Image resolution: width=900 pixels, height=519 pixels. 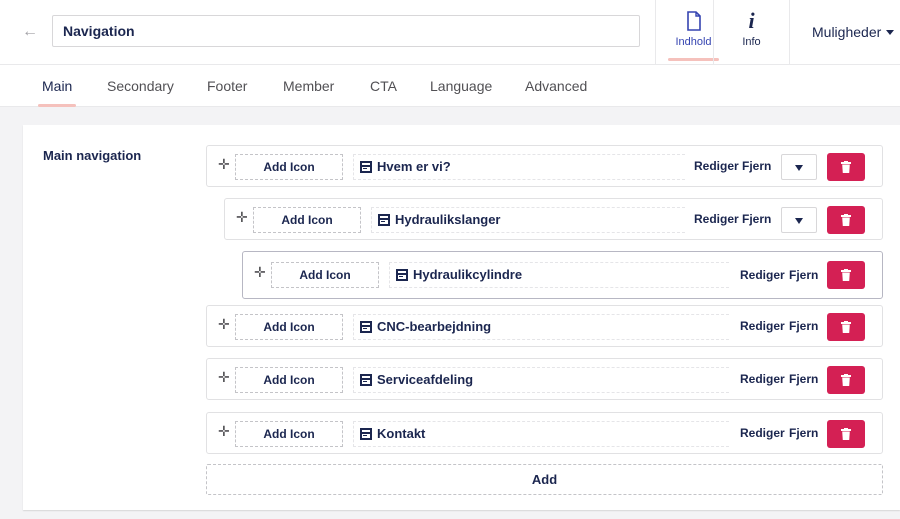 I want to click on active-indicator, so click(x=693, y=59).